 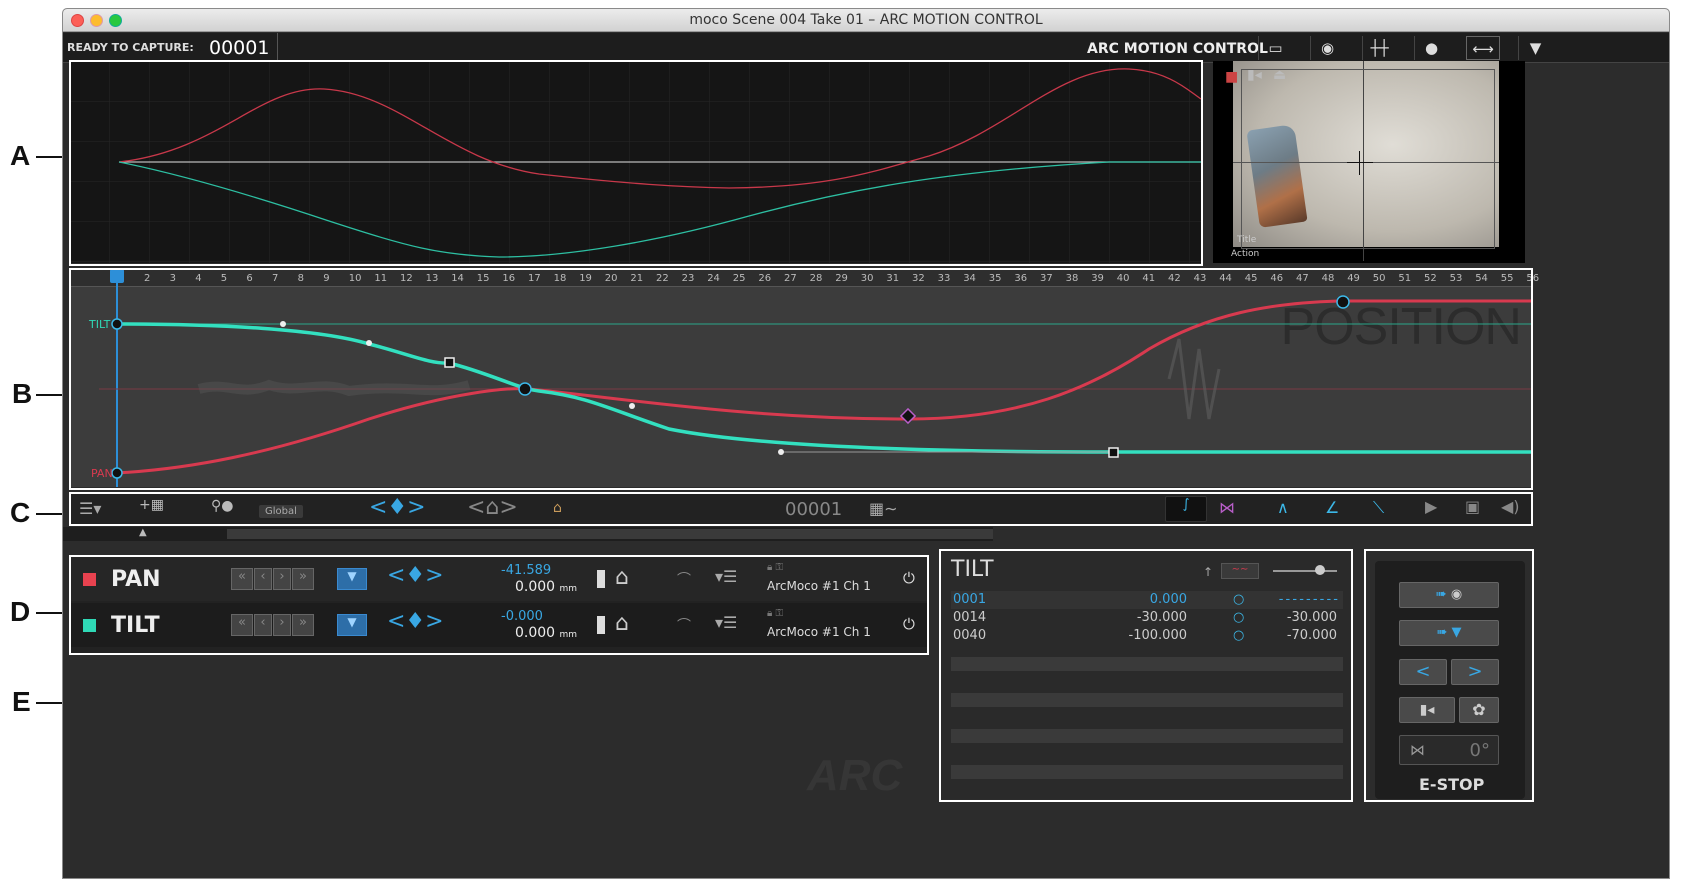 What do you see at coordinates (1535, 48) in the screenshot?
I see `dropdown-icon: ▼` at bounding box center [1535, 48].